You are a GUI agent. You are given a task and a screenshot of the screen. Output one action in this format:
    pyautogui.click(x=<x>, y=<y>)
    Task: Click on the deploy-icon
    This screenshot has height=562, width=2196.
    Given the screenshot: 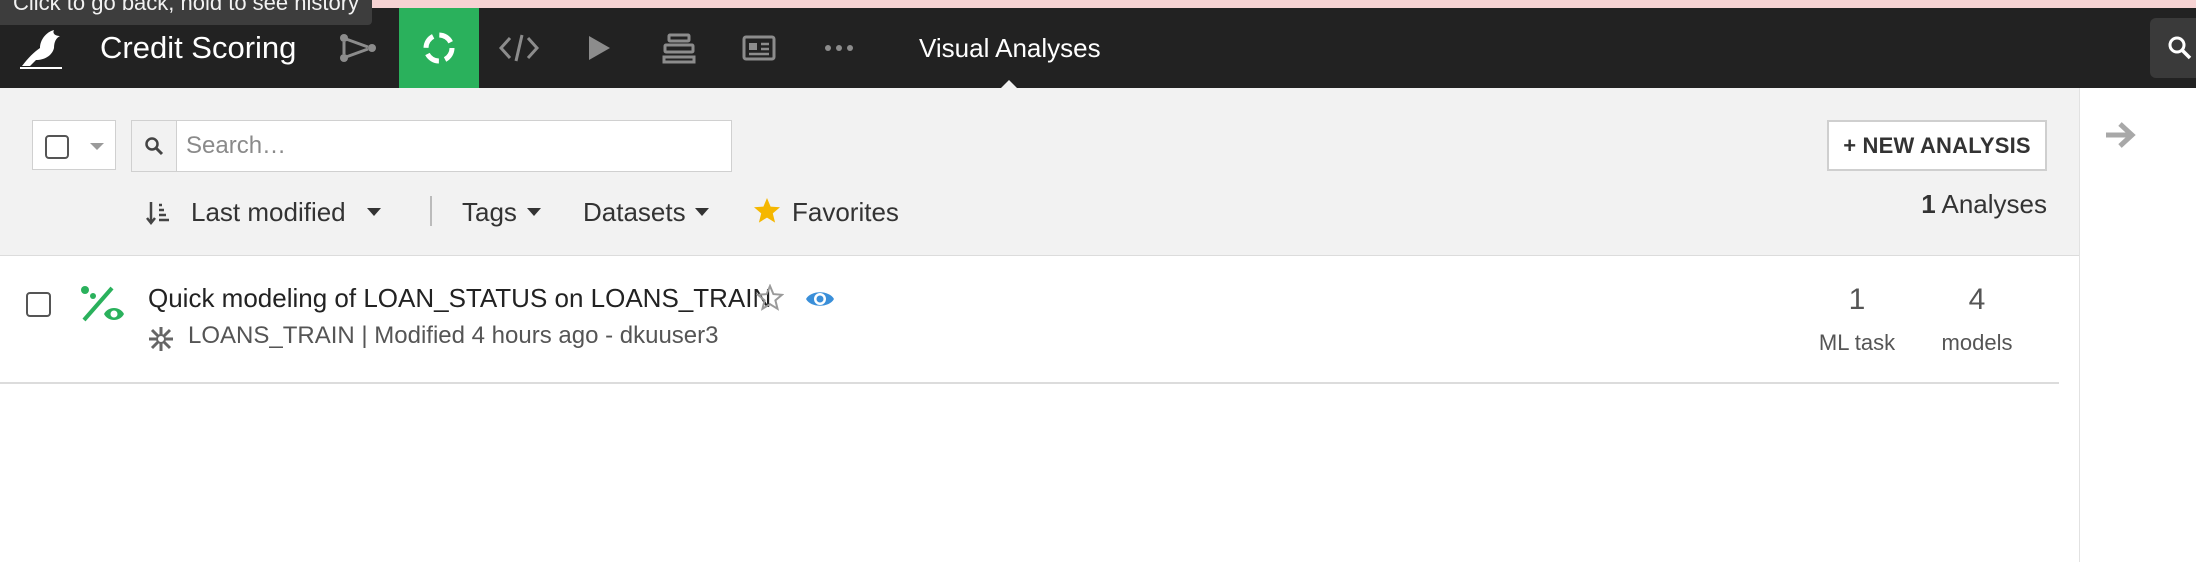 What is the action you would take?
    pyautogui.click(x=679, y=48)
    